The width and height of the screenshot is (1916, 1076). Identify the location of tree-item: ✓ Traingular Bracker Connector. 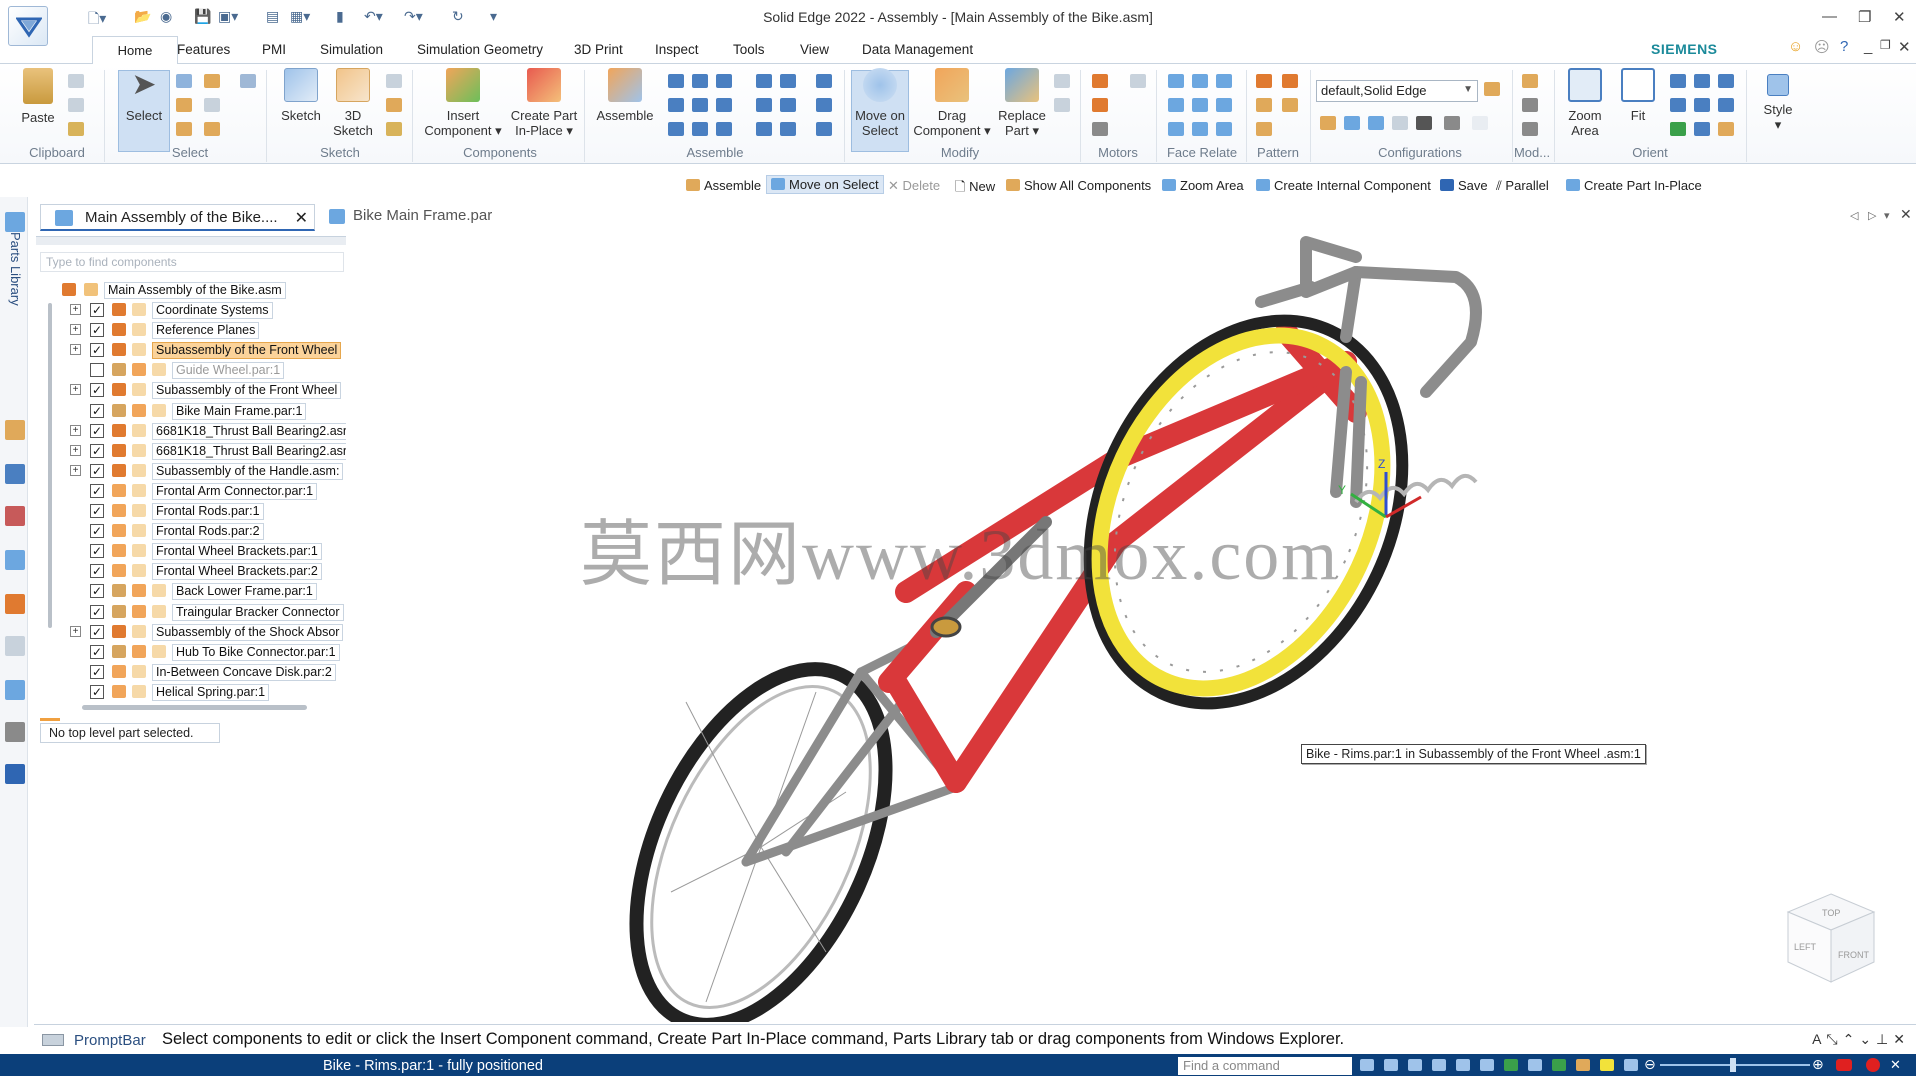
(207, 612).